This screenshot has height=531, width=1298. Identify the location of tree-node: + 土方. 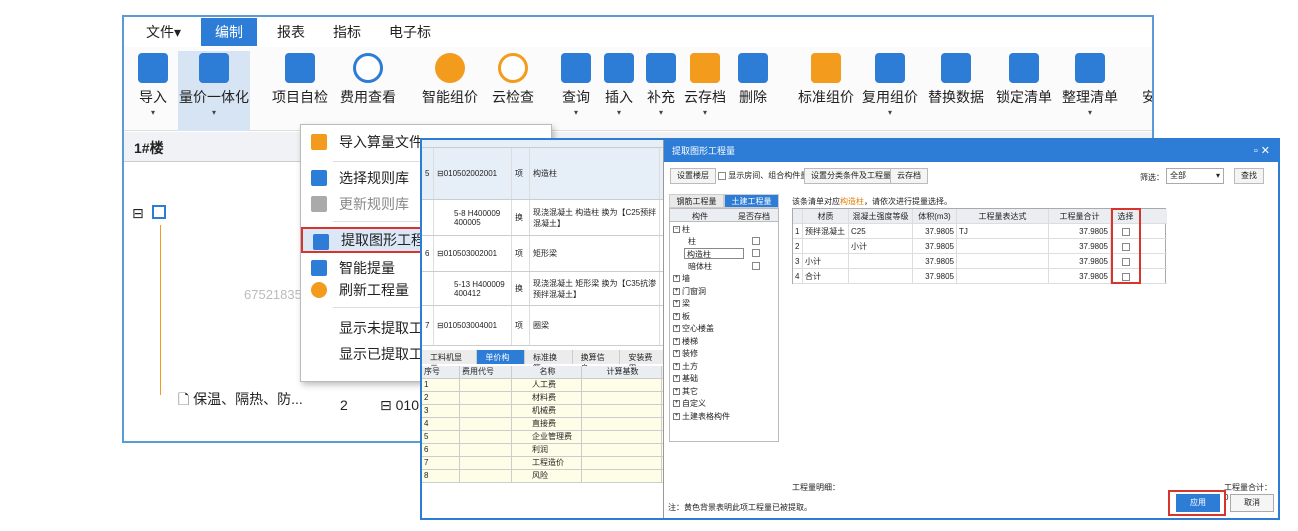
(724, 366).